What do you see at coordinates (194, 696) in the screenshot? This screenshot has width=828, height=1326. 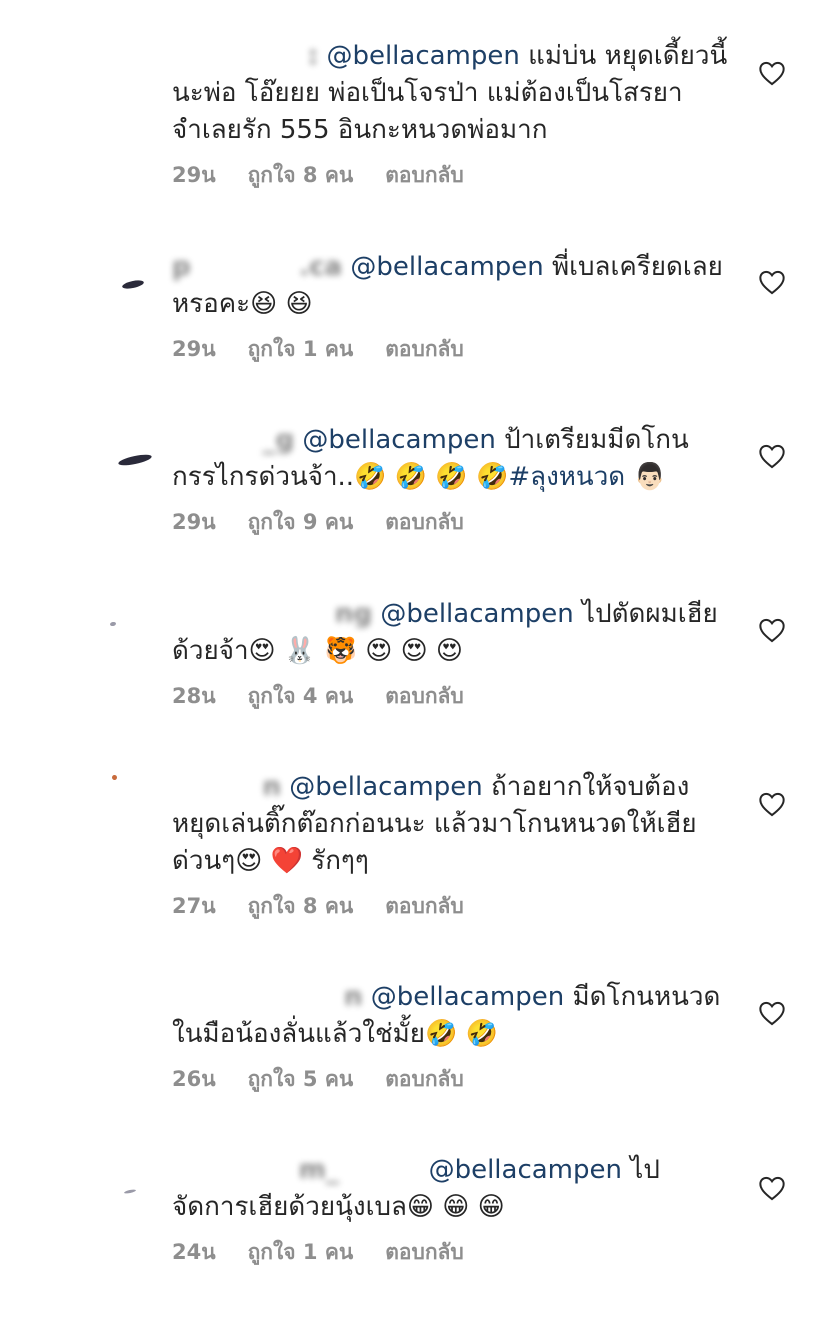 I see `comment-time: 28น` at bounding box center [194, 696].